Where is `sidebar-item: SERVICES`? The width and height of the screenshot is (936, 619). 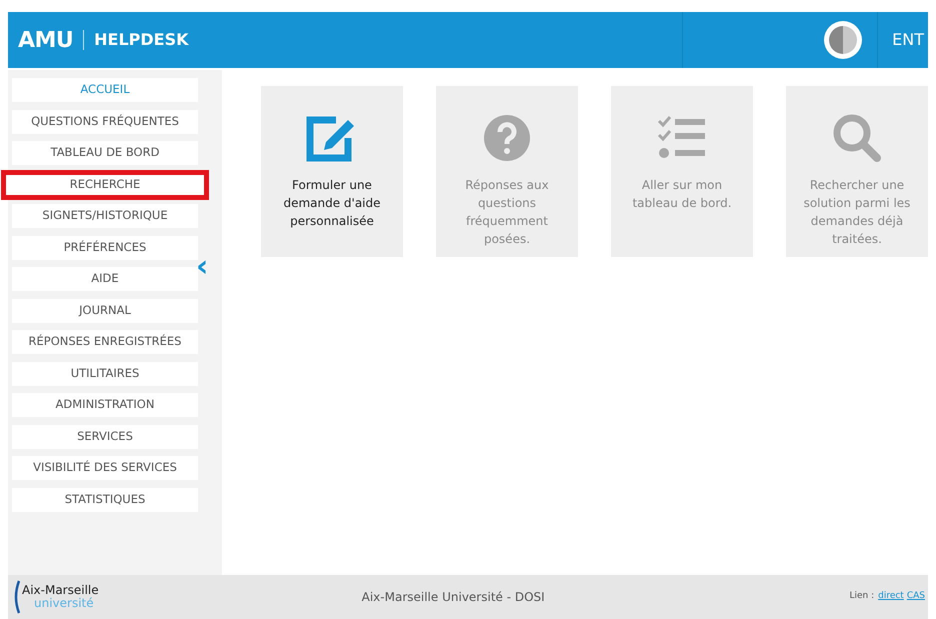
sidebar-item: SERVICES is located at coordinates (105, 436).